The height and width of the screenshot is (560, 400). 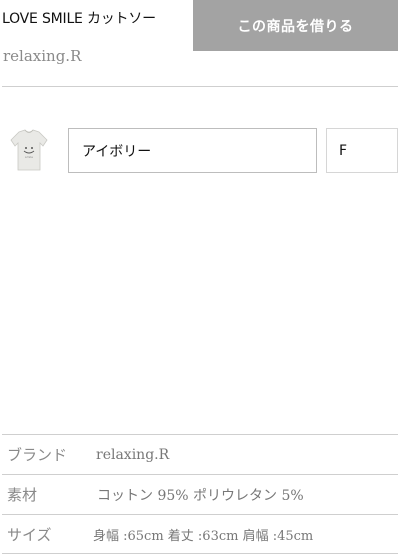 What do you see at coordinates (343, 150) in the screenshot?
I see `size-select-value: F` at bounding box center [343, 150].